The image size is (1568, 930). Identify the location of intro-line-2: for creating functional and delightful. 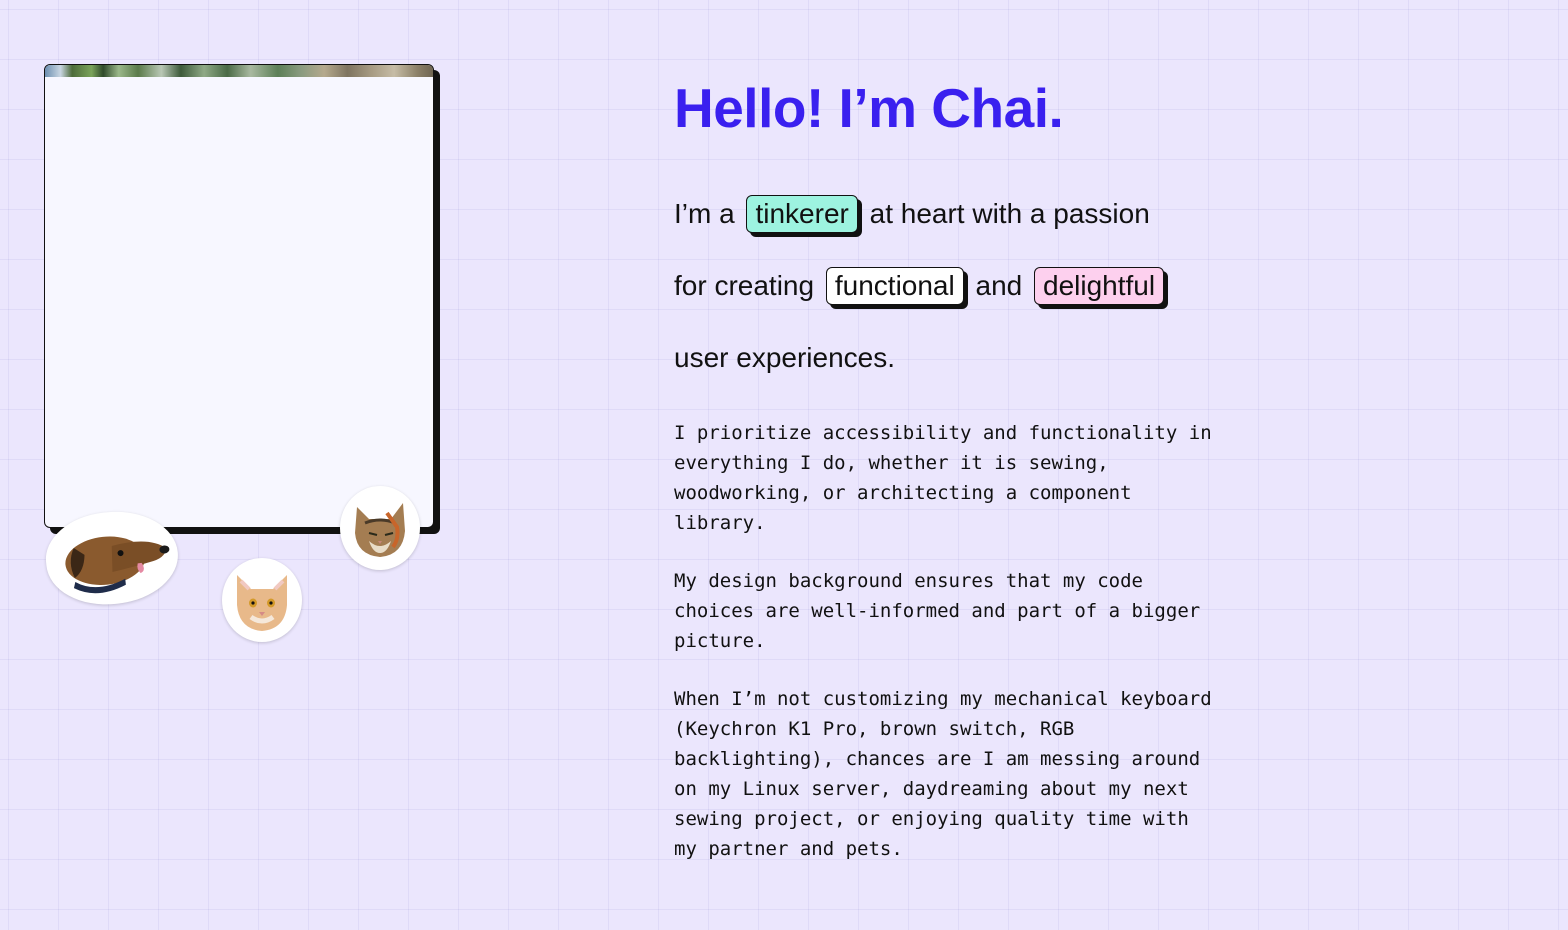
(954, 286).